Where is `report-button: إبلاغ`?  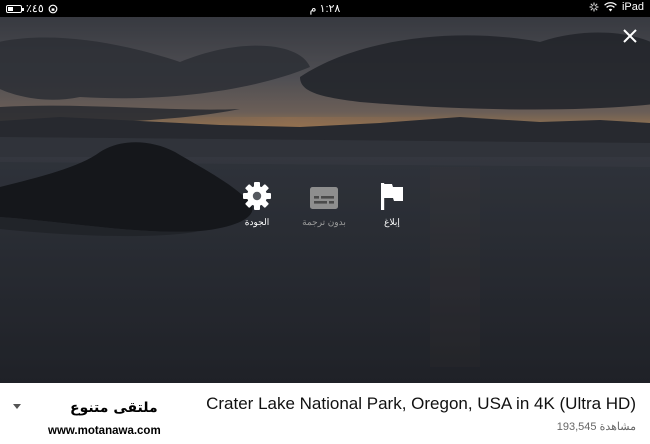 report-button: إبلاغ is located at coordinates (392, 202).